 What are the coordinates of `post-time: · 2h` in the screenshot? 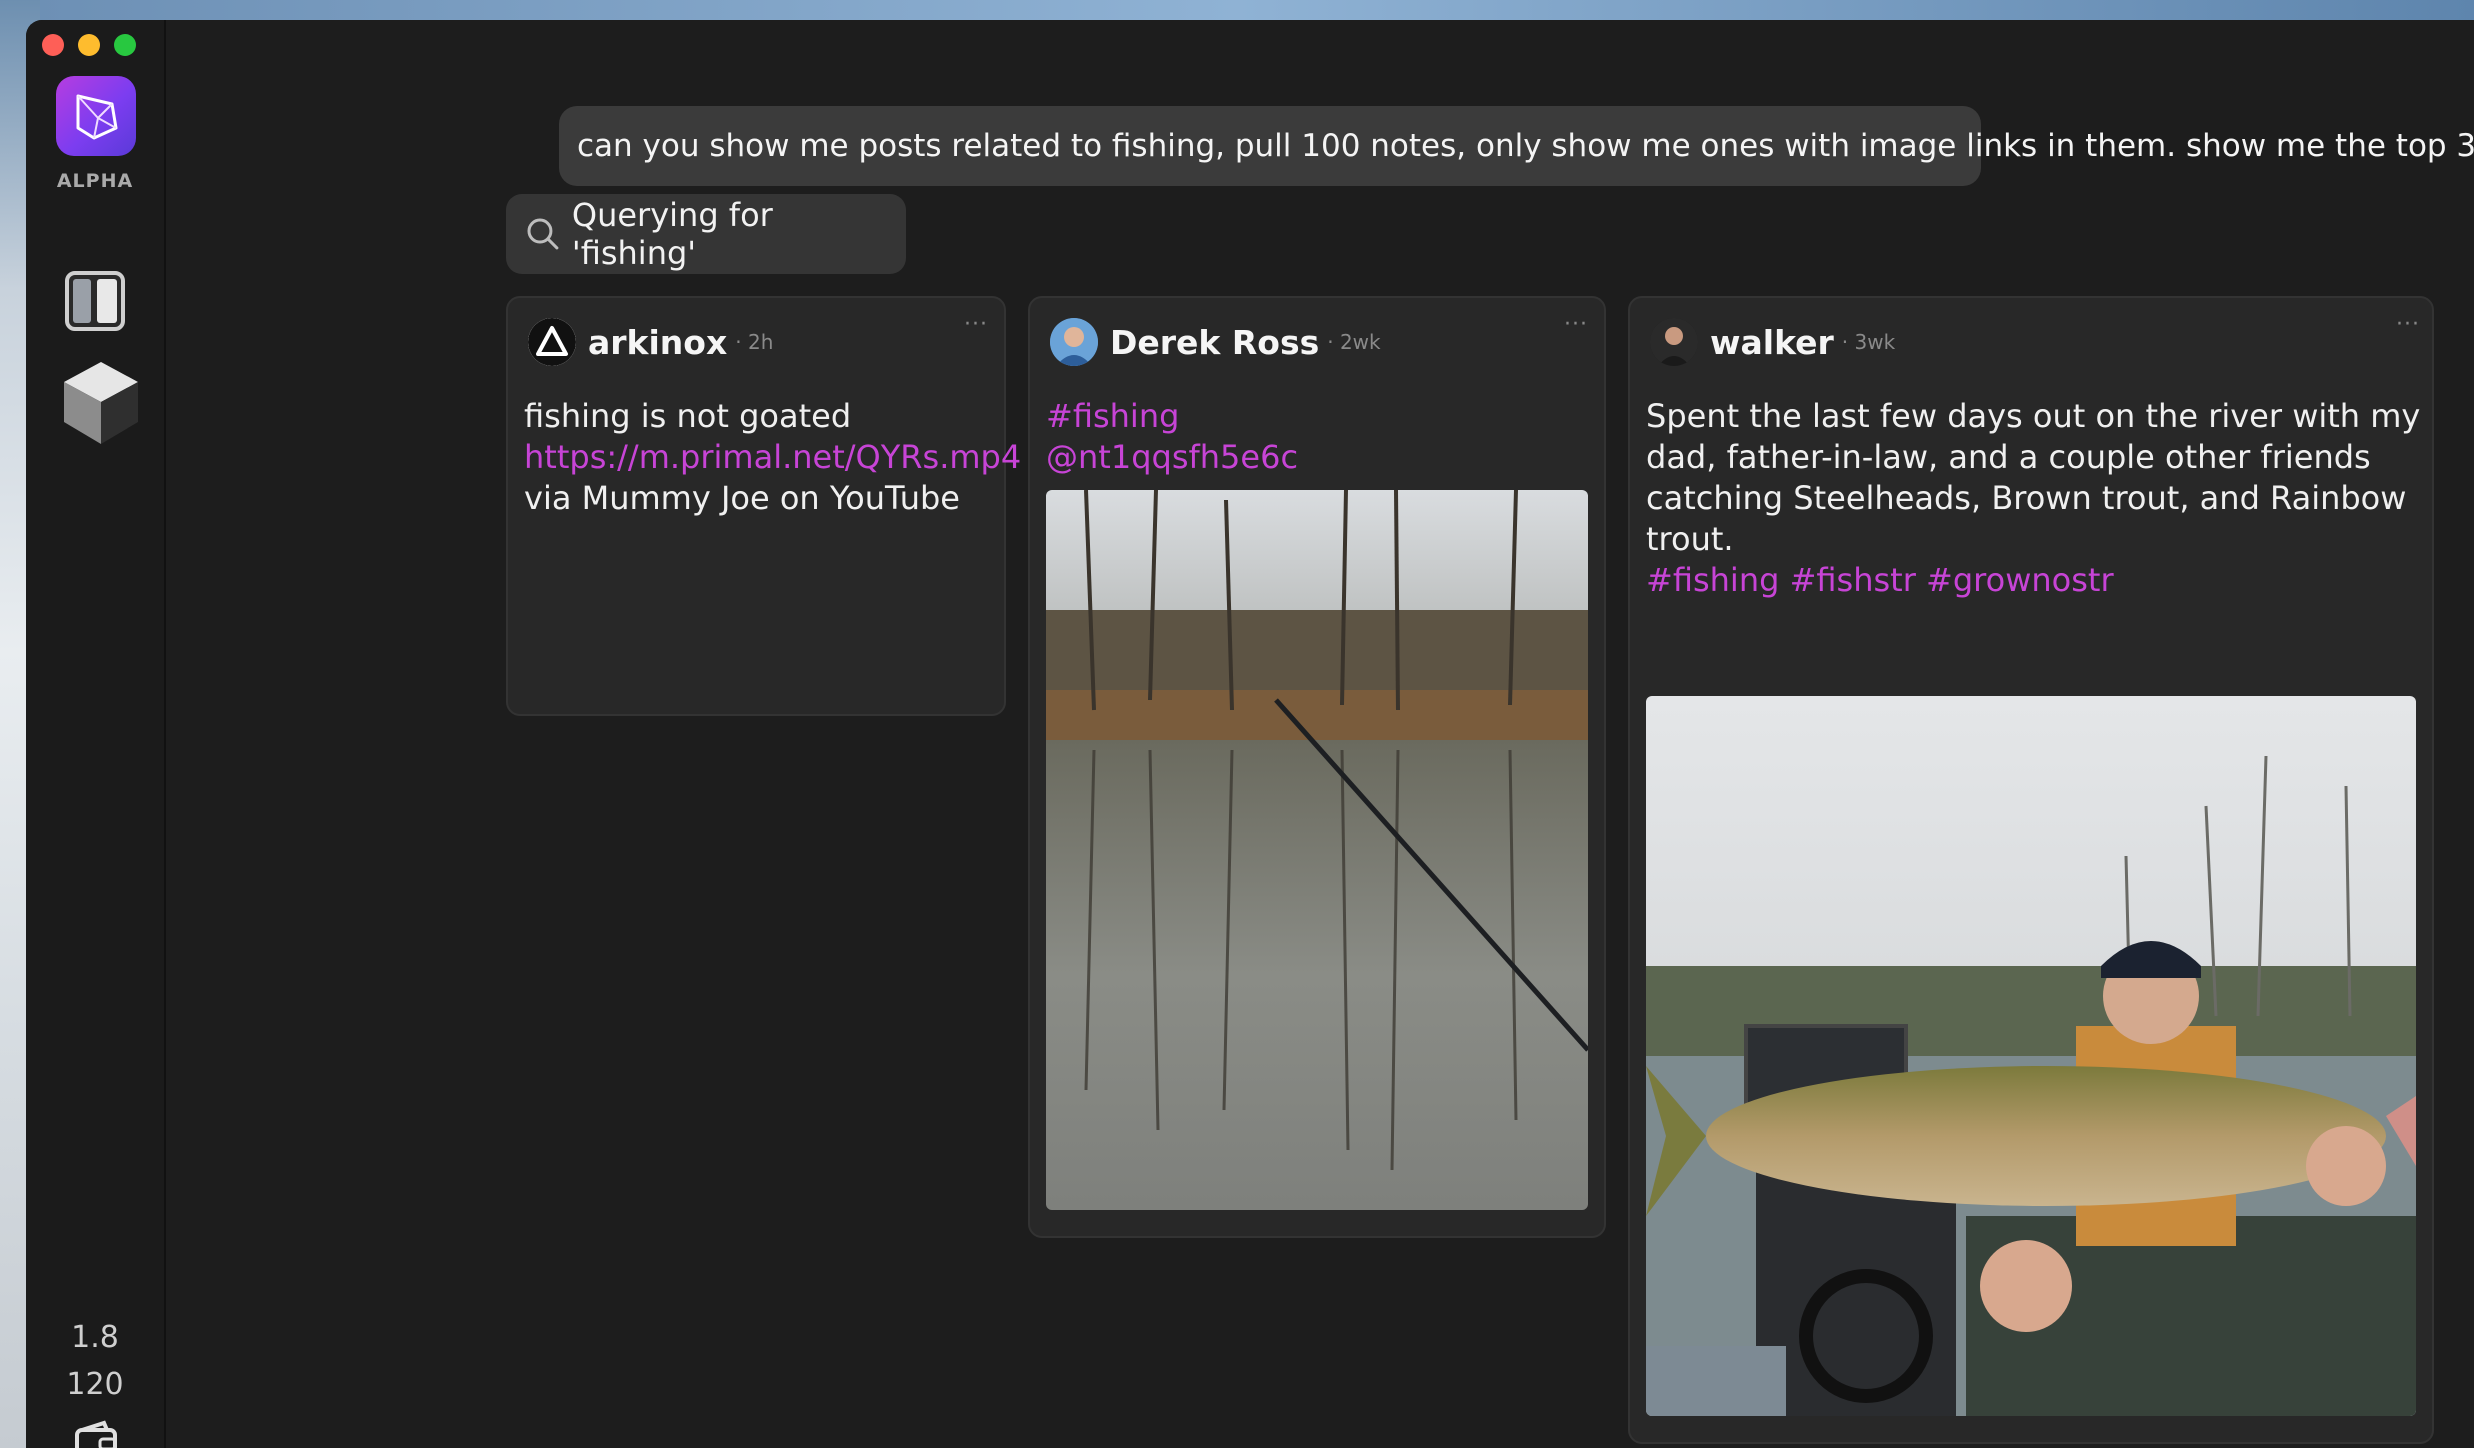 It's located at (754, 342).